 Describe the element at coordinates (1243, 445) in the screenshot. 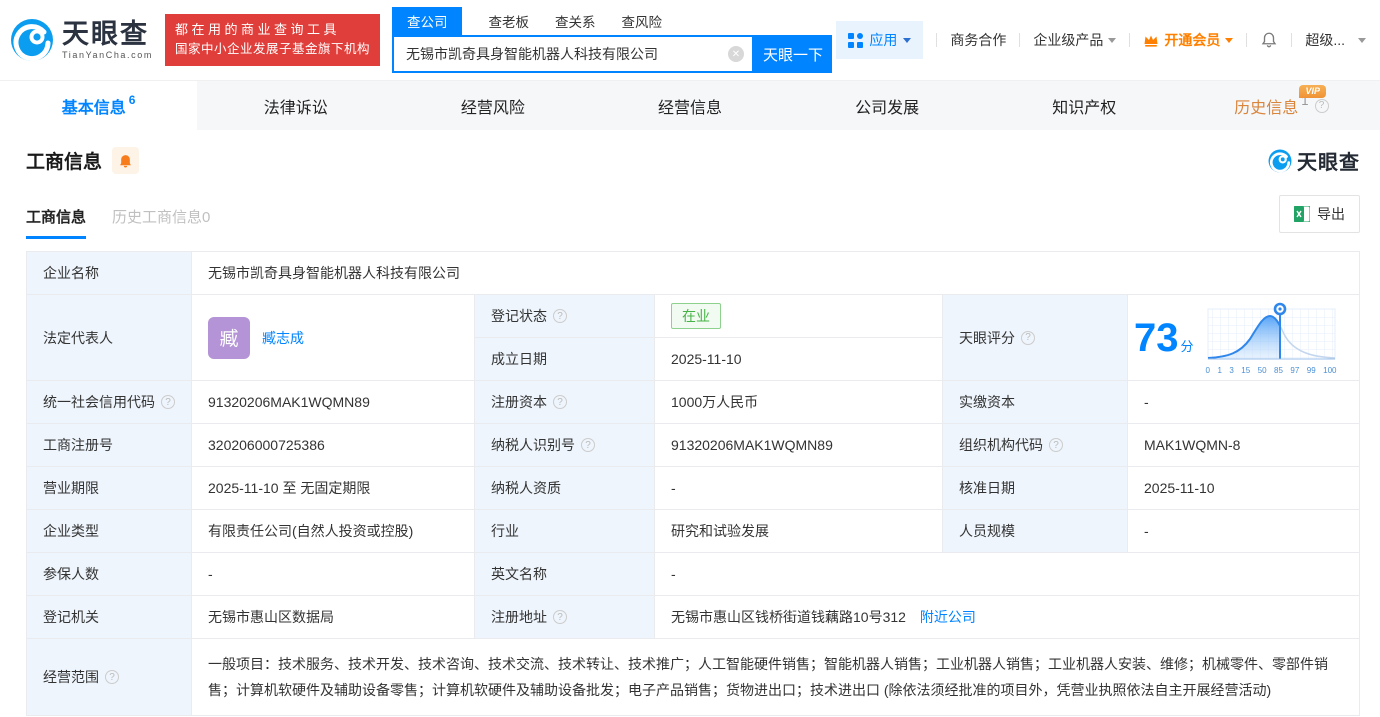

I see `org-code-value: MAK1WQMN-8` at that location.